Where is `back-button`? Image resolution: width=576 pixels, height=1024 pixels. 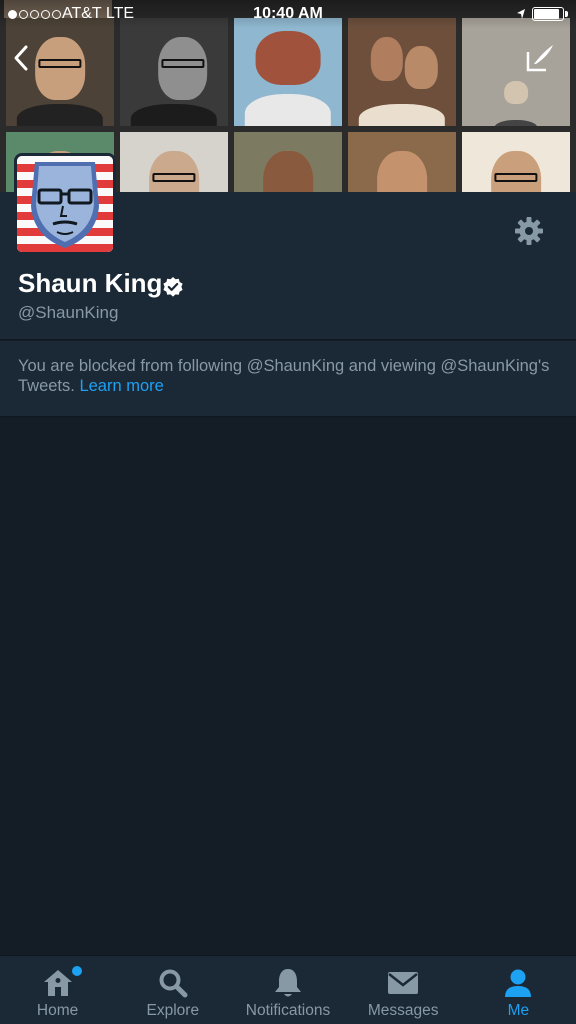 back-button is located at coordinates (21, 58).